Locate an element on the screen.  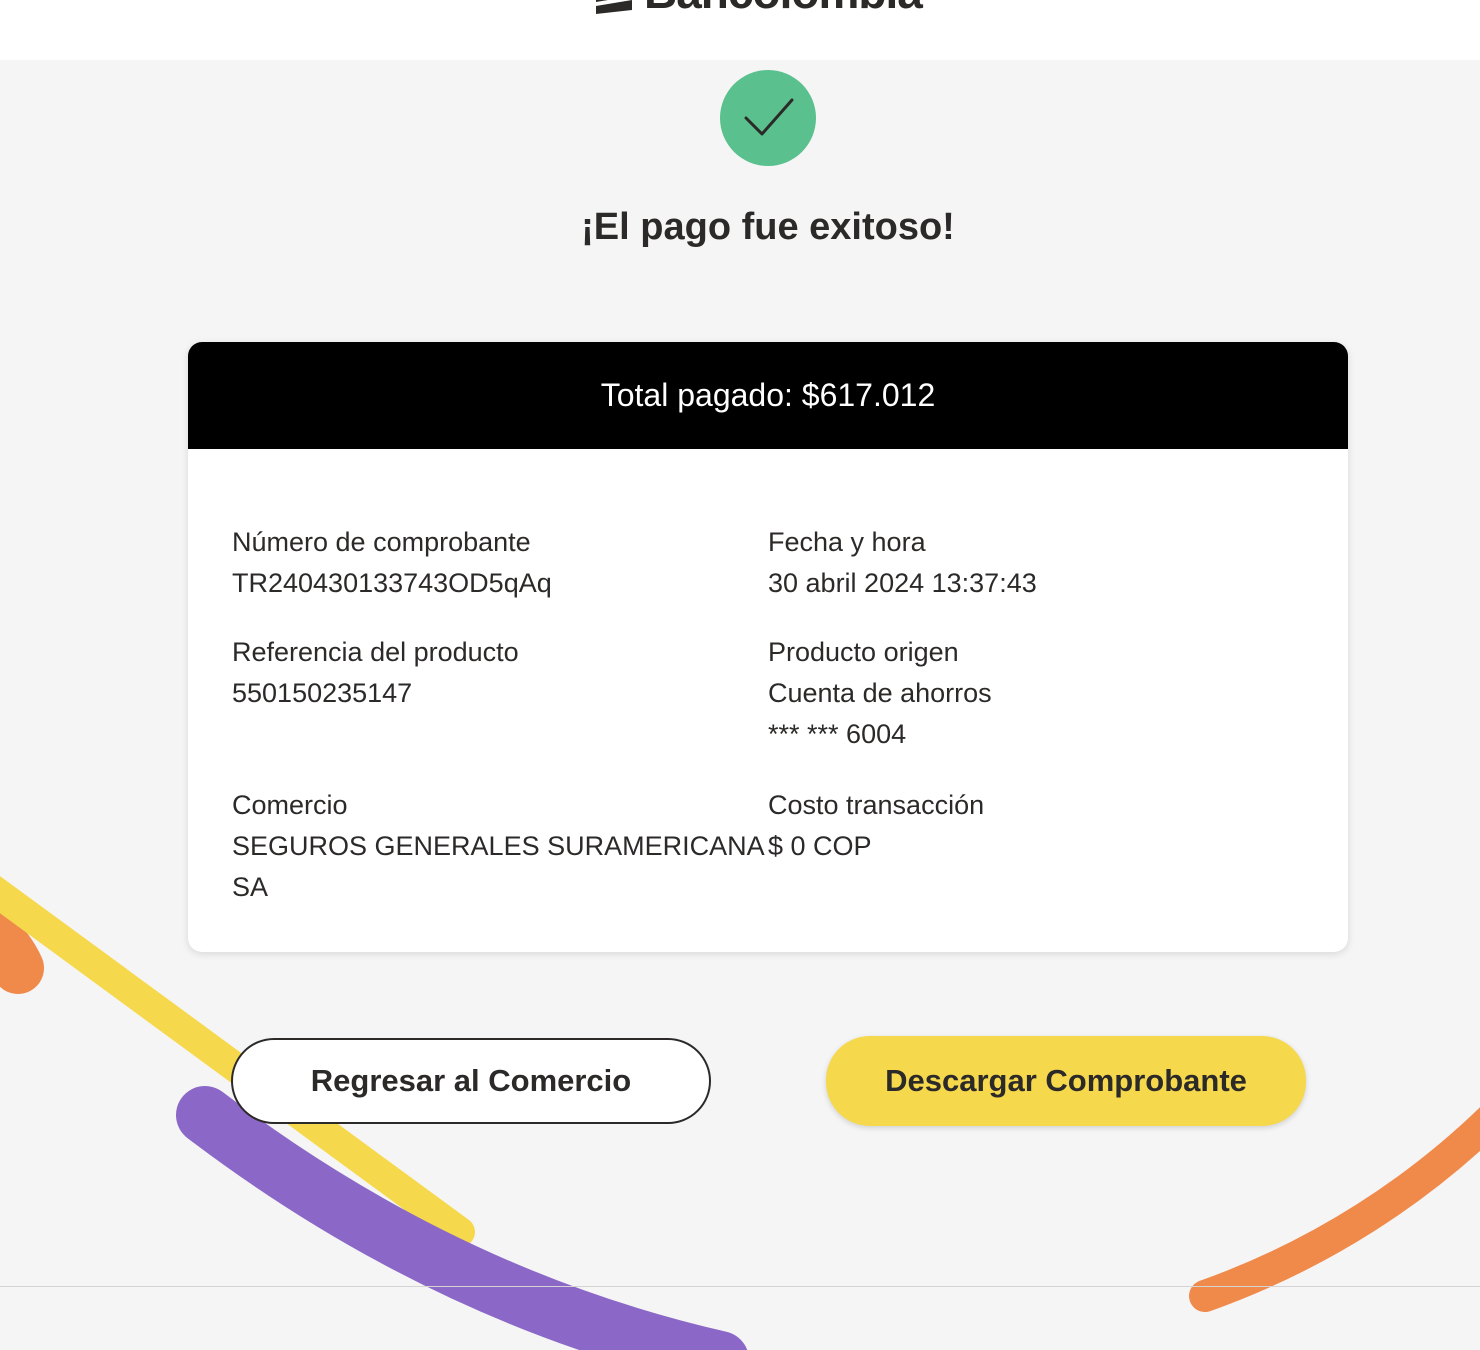
date-time: Fecha y hora 30 abril 2024 13:37:43 is located at coordinates (902, 563).